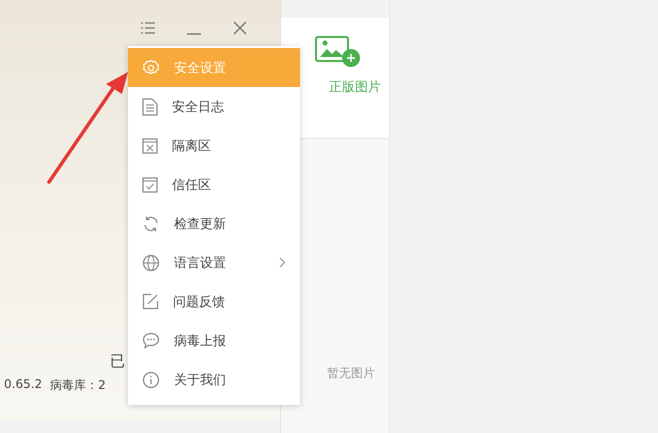  I want to click on chat-icon, so click(151, 340).